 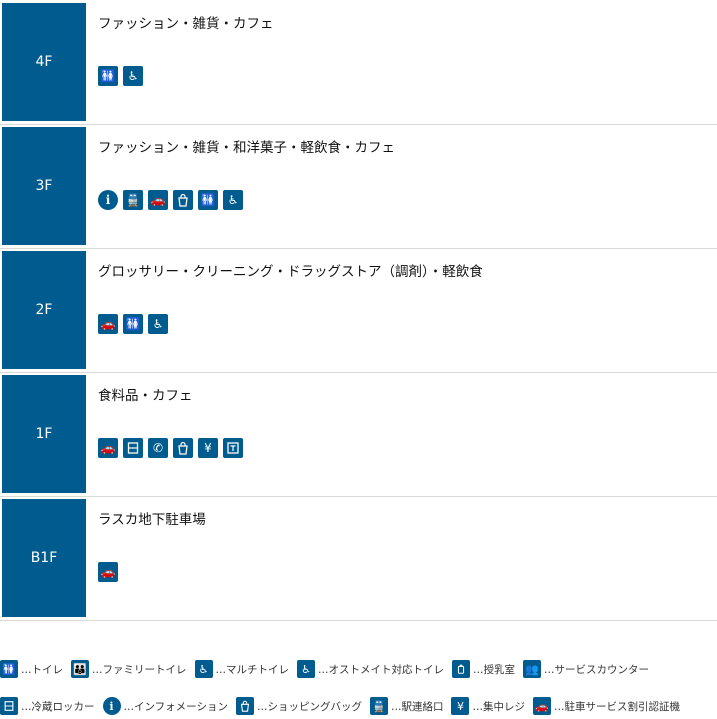 What do you see at coordinates (170, 200) in the screenshot?
I see `facility-icons: i 🚆 🚗 🚻 ♿` at bounding box center [170, 200].